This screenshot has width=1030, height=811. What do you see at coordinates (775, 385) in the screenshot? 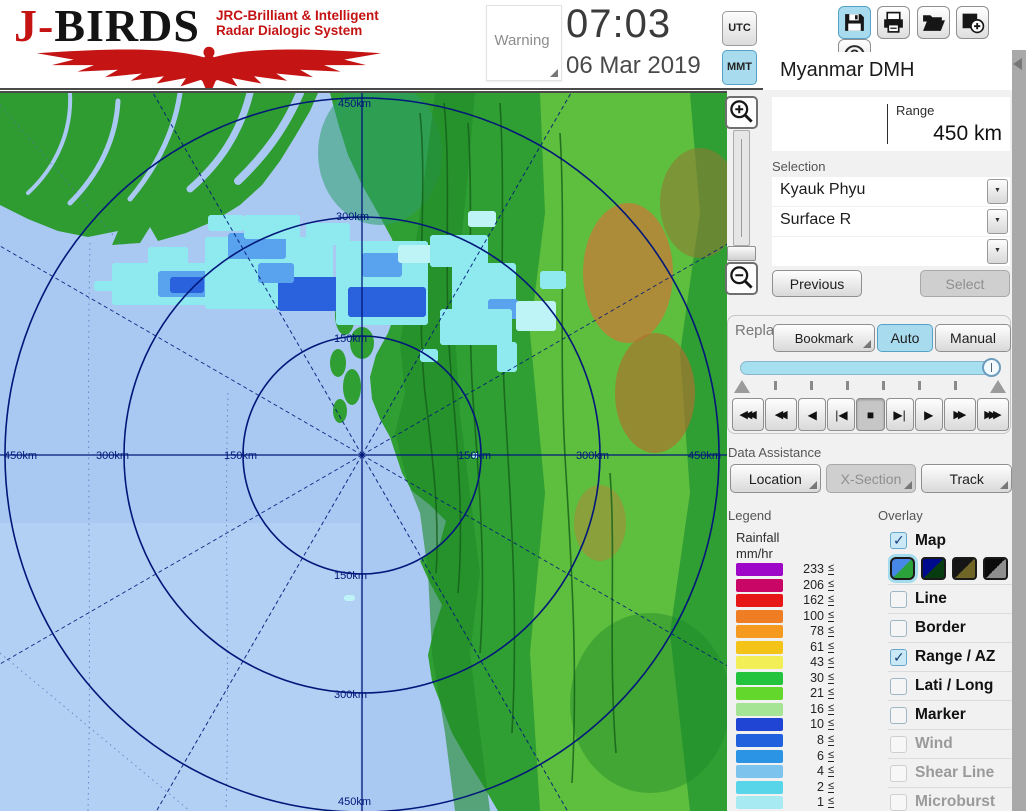
I see `slider-tick` at bounding box center [775, 385].